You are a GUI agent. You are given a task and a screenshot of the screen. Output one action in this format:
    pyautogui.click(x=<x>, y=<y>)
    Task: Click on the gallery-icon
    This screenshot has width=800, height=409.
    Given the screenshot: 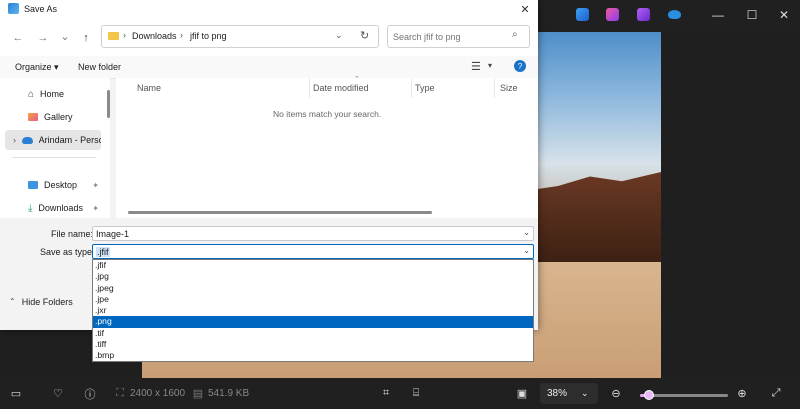 What is the action you would take?
    pyautogui.click(x=33, y=117)
    